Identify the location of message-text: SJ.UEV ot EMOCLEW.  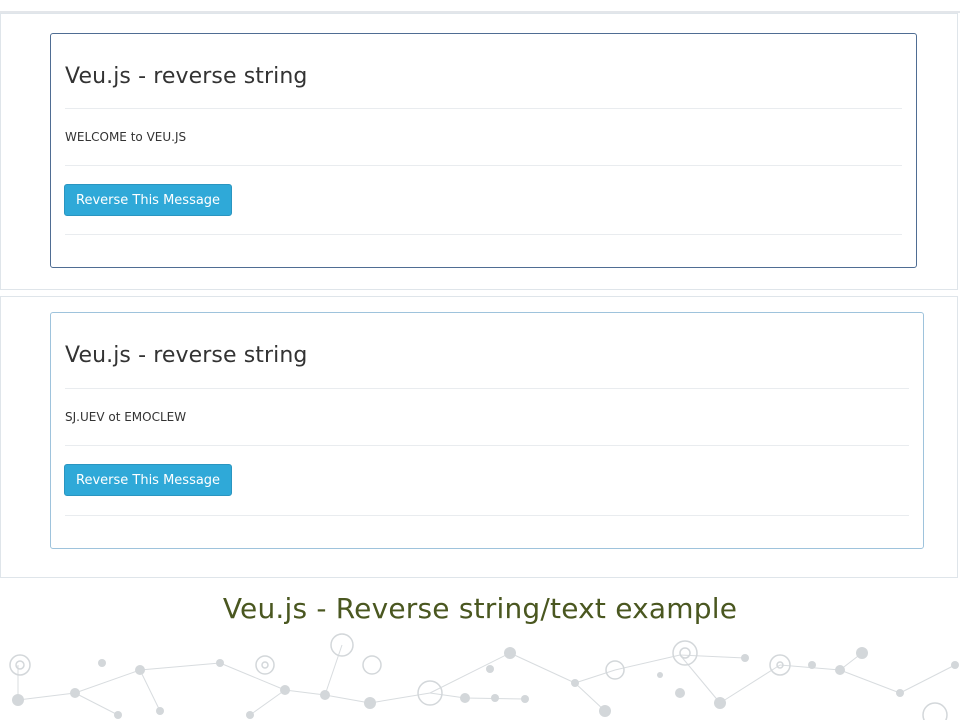
(126, 417).